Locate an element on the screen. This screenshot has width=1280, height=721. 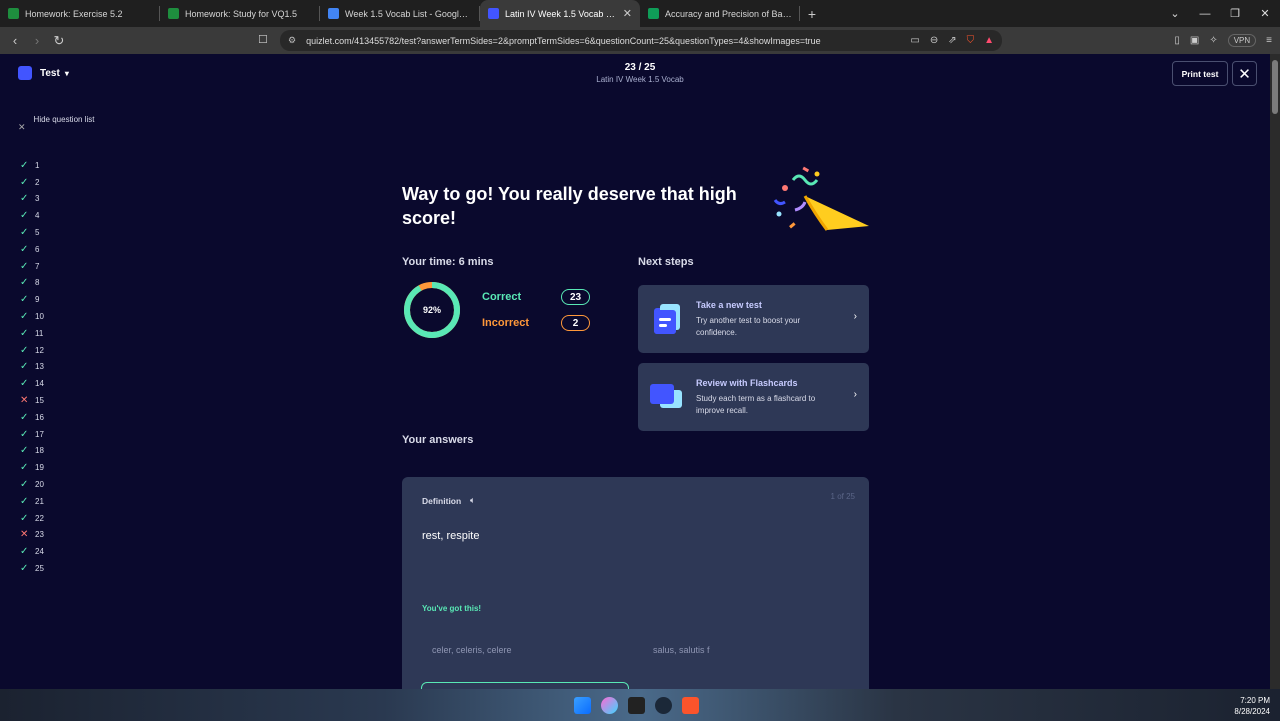
question-list-item: ✓ 12 is located at coordinates (32, 350).